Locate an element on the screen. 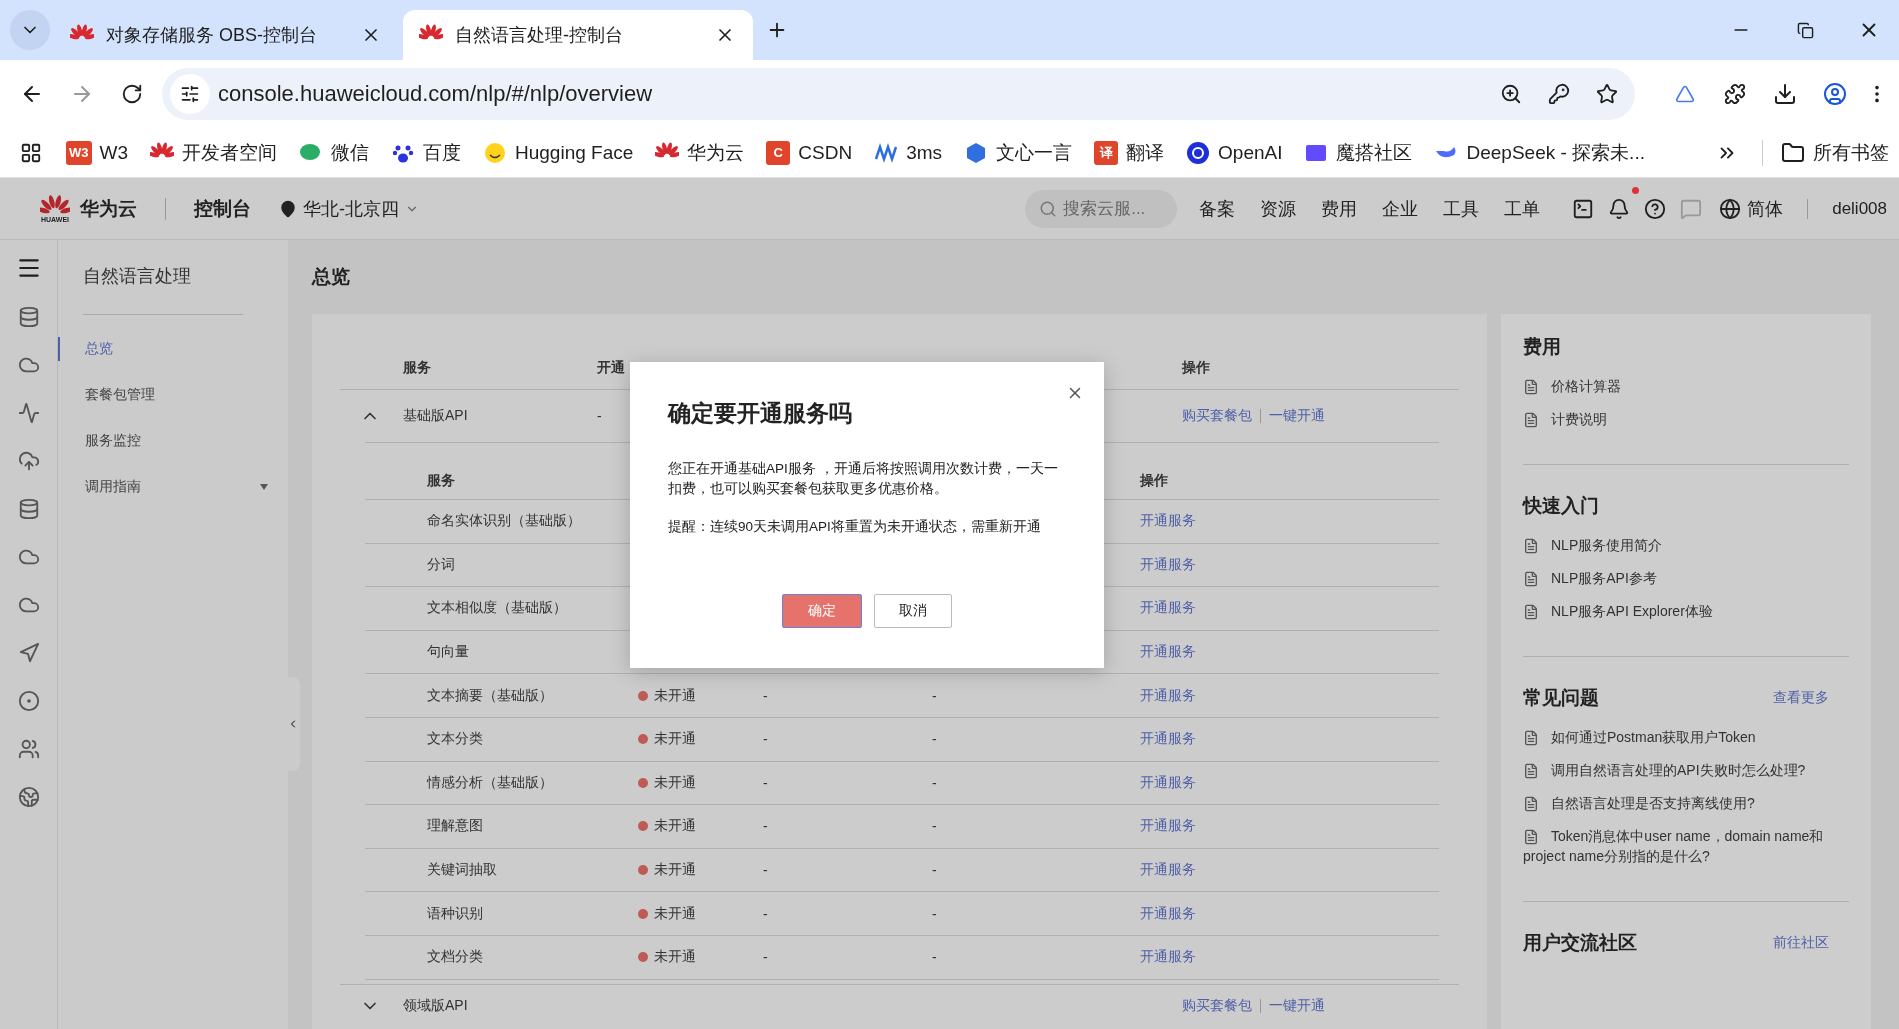  help-link: NLP服务使用简介 is located at coordinates (1686, 545).